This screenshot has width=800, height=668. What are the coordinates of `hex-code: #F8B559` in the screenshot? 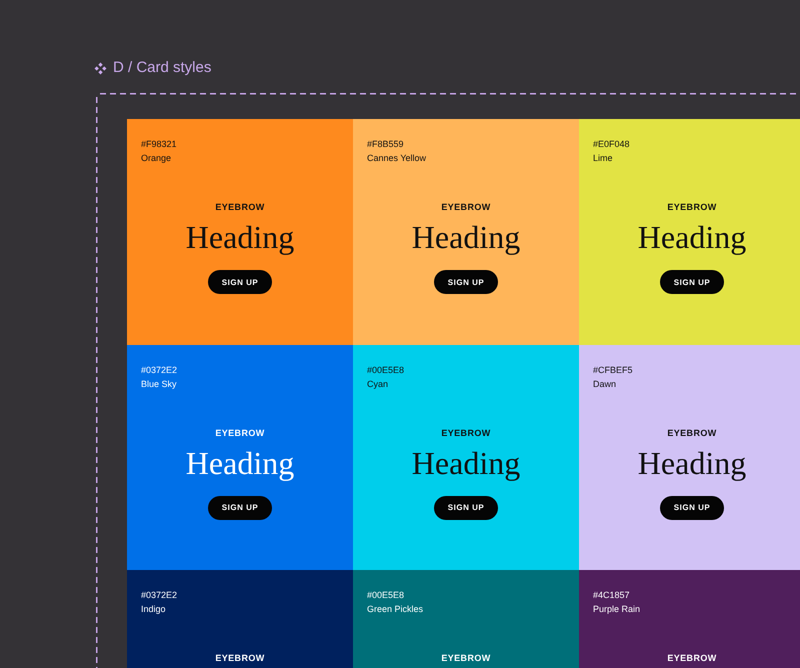 It's located at (385, 144).